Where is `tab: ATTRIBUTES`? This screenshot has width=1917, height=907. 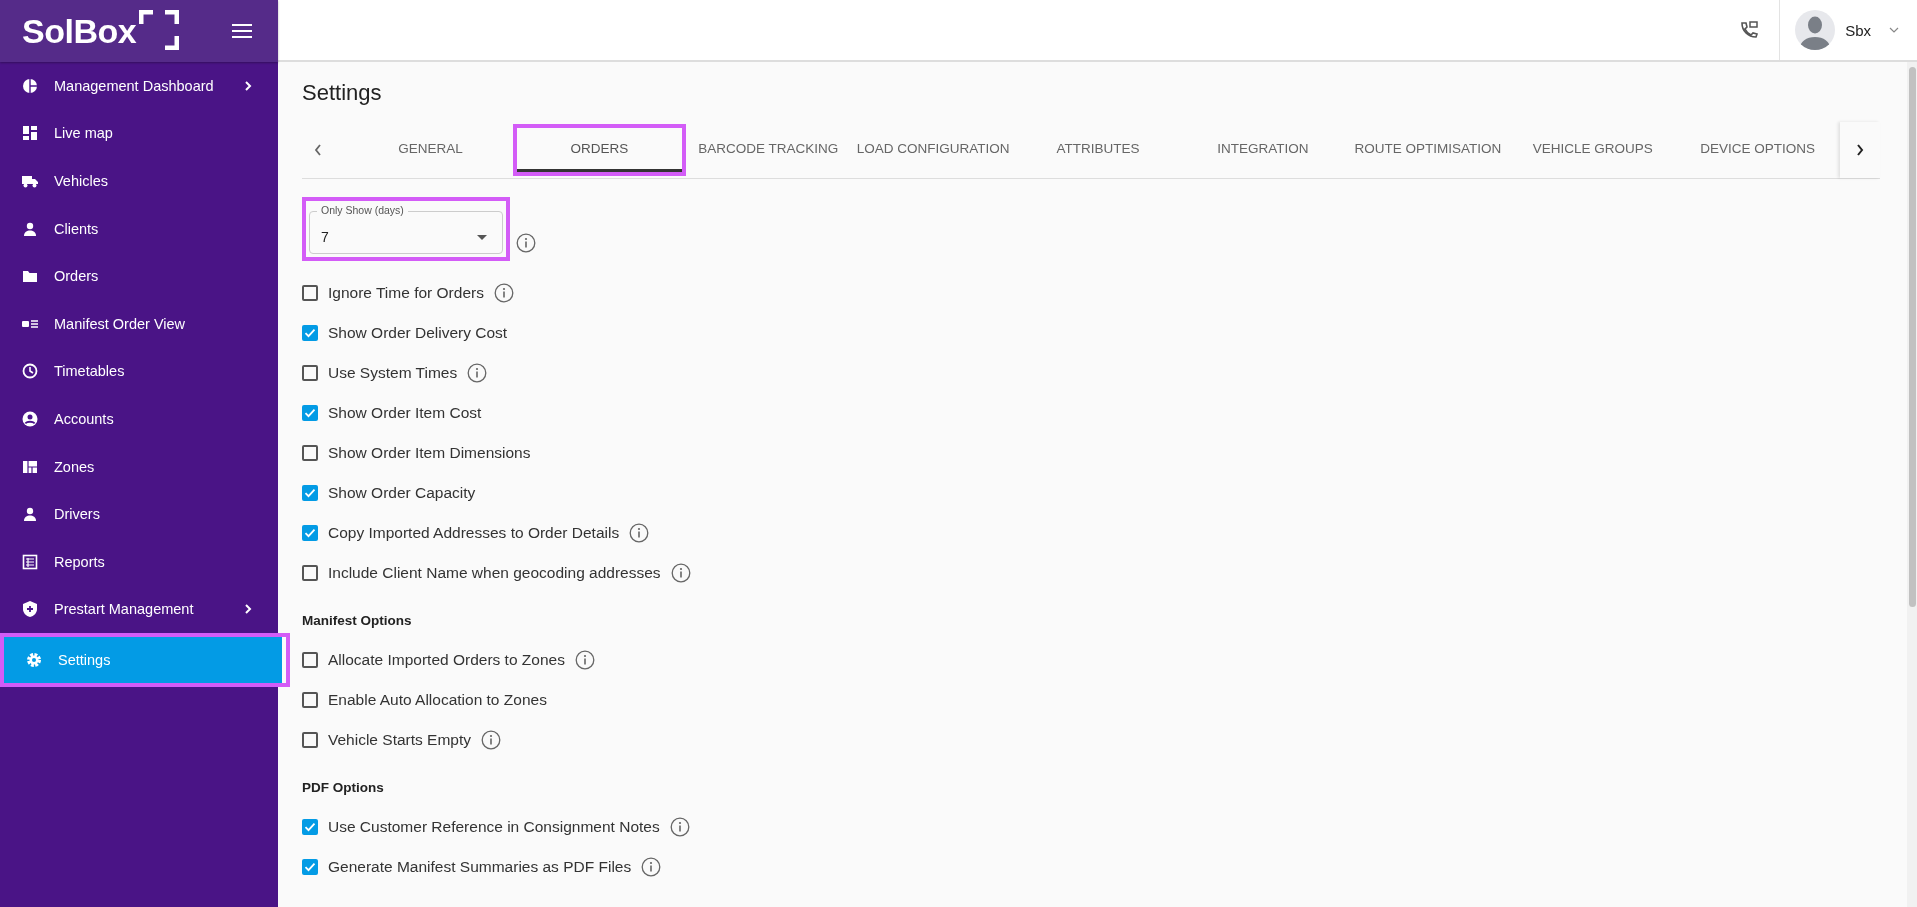
tab: ATTRIBUTES is located at coordinates (1098, 150).